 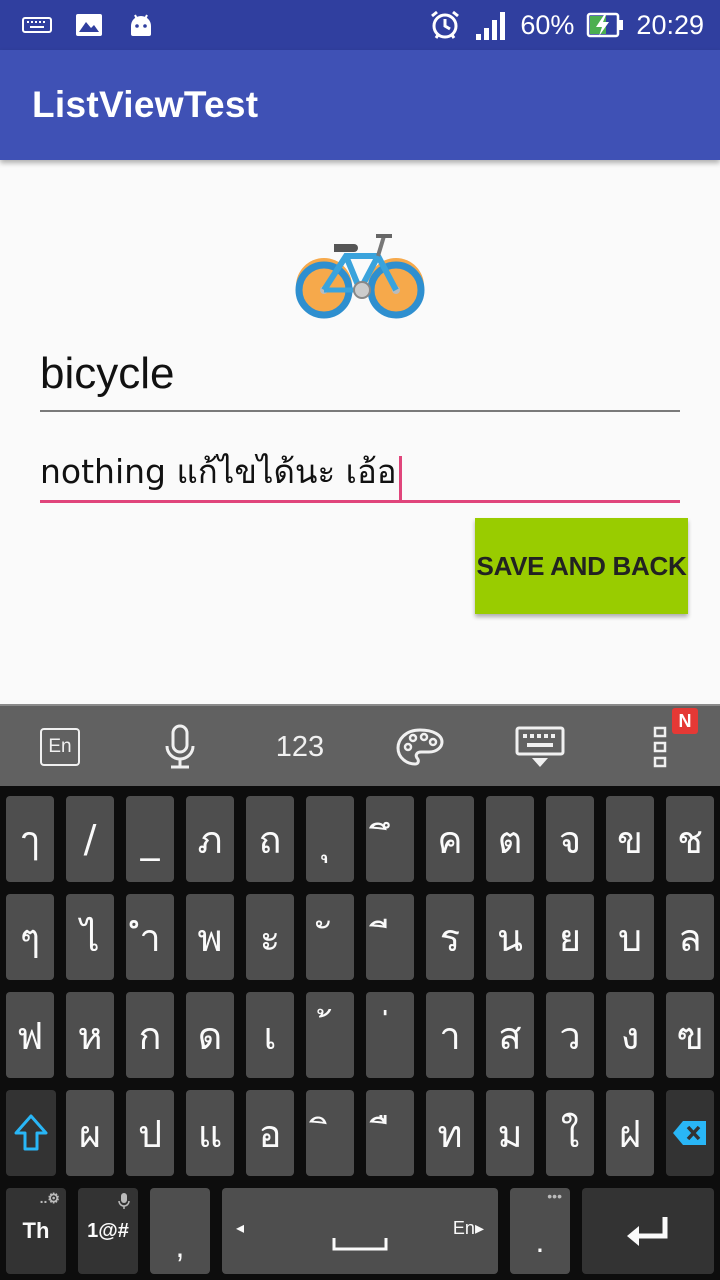 What do you see at coordinates (630, 839) in the screenshot?
I see `key-r1-c11: ข` at bounding box center [630, 839].